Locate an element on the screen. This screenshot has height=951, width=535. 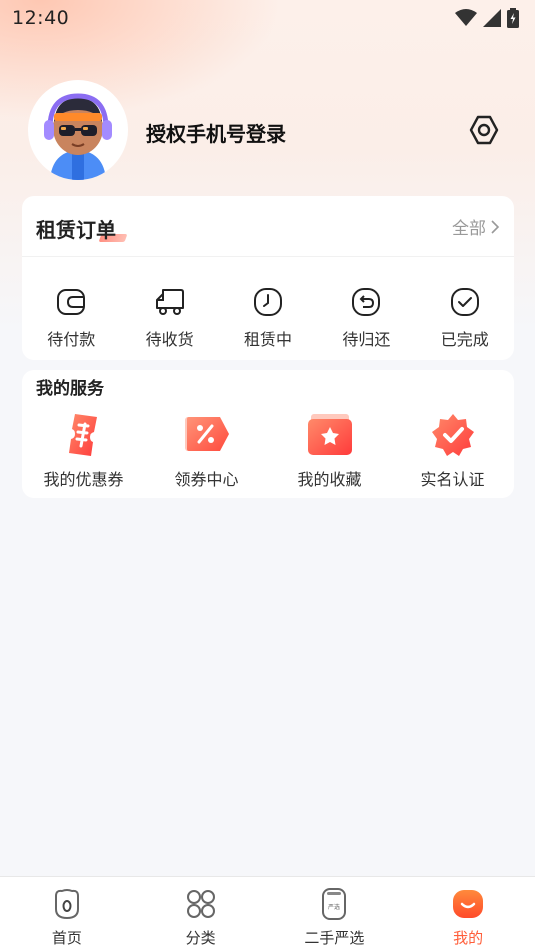
return-icon is located at coordinates (366, 302).